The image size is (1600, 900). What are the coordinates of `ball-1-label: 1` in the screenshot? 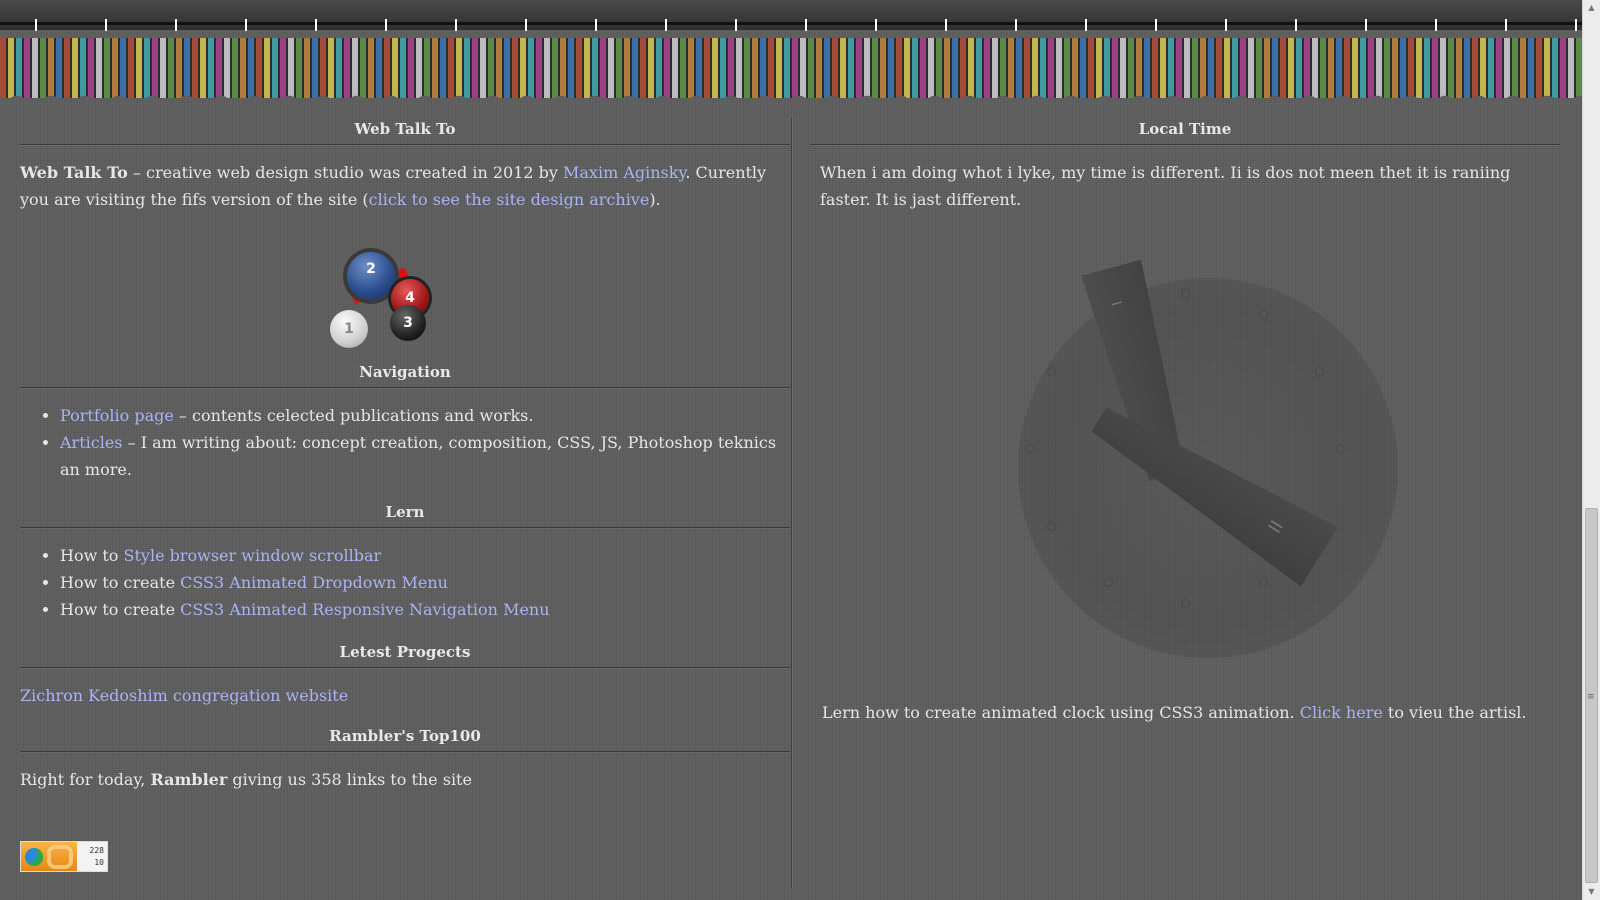 It's located at (349, 329).